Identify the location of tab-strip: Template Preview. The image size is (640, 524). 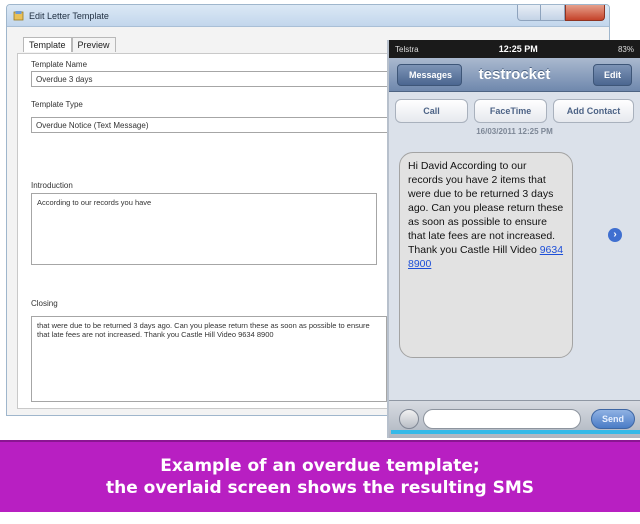
(69, 44).